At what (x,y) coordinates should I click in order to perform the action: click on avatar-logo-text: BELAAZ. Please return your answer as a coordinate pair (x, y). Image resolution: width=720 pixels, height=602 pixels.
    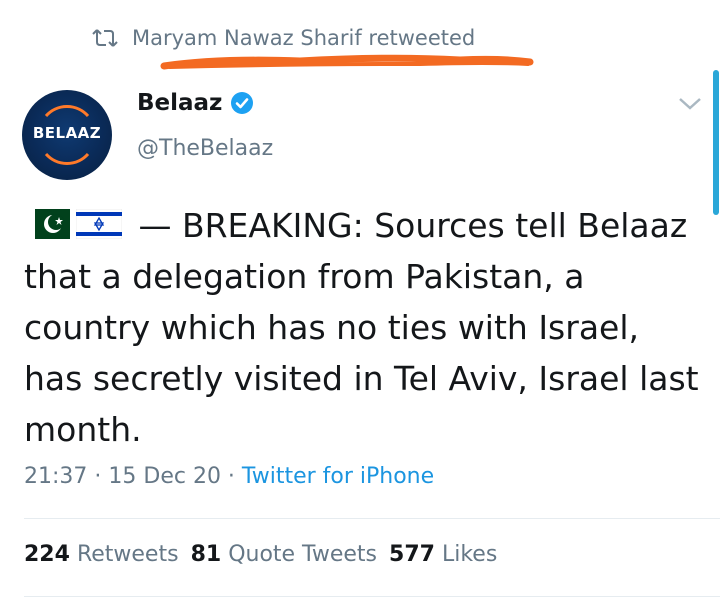
    Looking at the image, I should click on (67, 133).